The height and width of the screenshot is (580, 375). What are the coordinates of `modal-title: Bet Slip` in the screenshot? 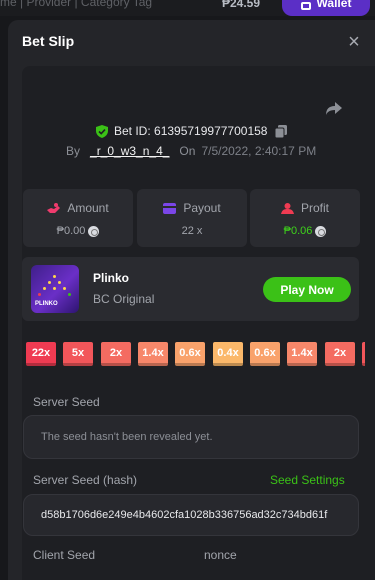 It's located at (48, 41).